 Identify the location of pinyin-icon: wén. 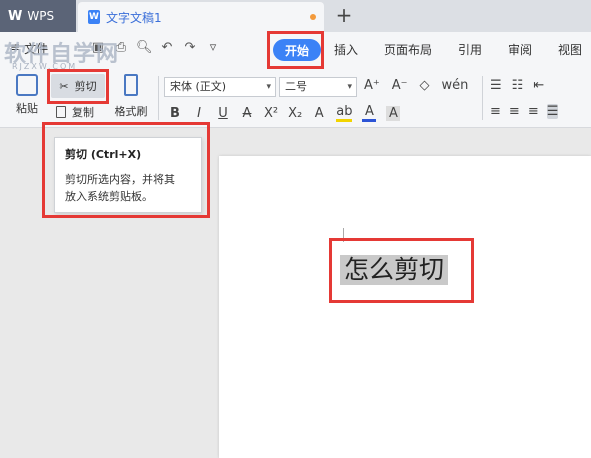
(455, 85).